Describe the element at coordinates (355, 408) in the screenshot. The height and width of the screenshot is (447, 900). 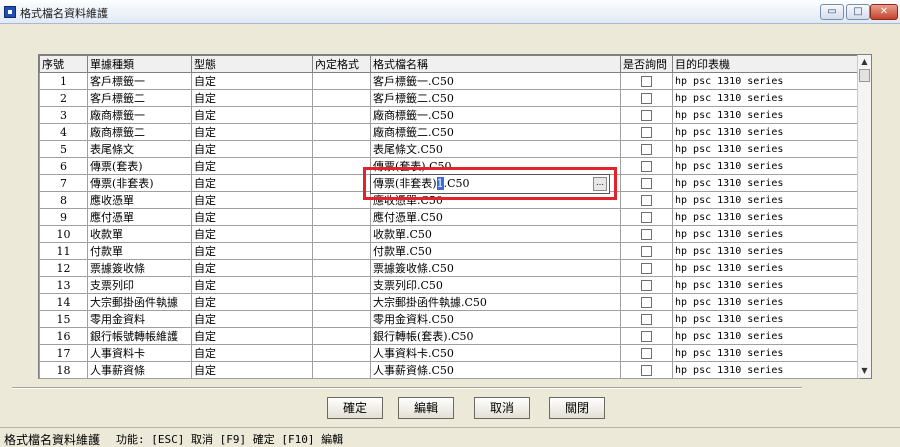
I see `confirm-button: 確定` at that location.